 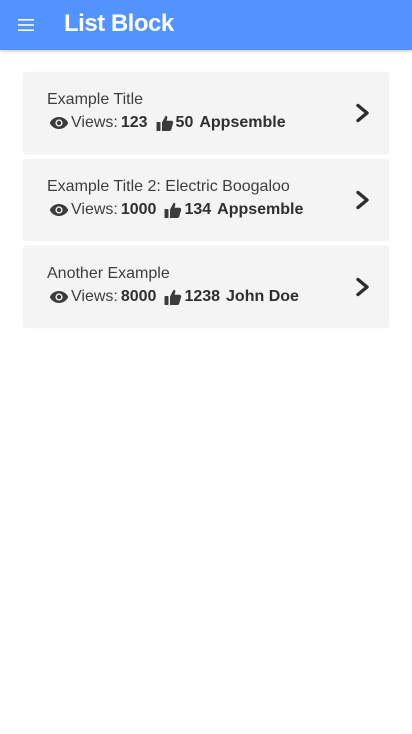 What do you see at coordinates (198, 209) in the screenshot?
I see `likes-count: 134` at bounding box center [198, 209].